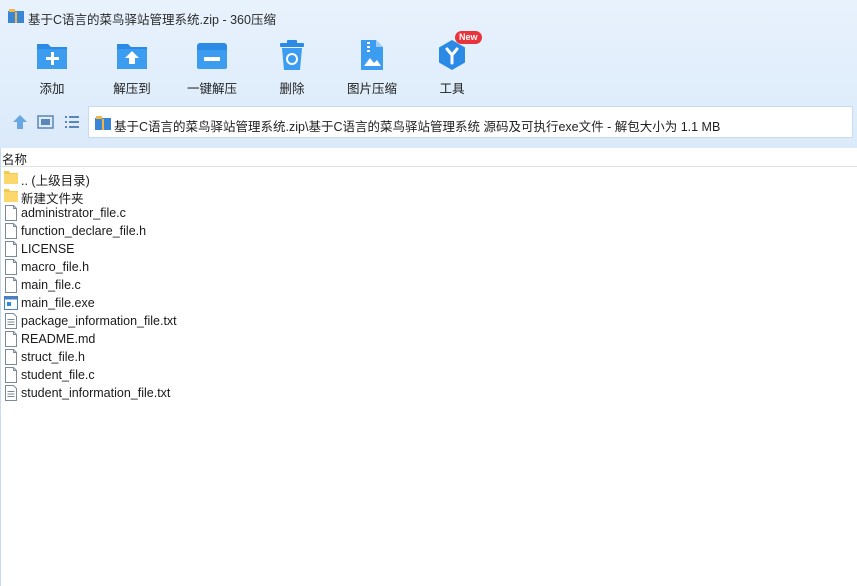 The image size is (857, 586). What do you see at coordinates (15, 160) in the screenshot?
I see `column-header-label: 名称` at bounding box center [15, 160].